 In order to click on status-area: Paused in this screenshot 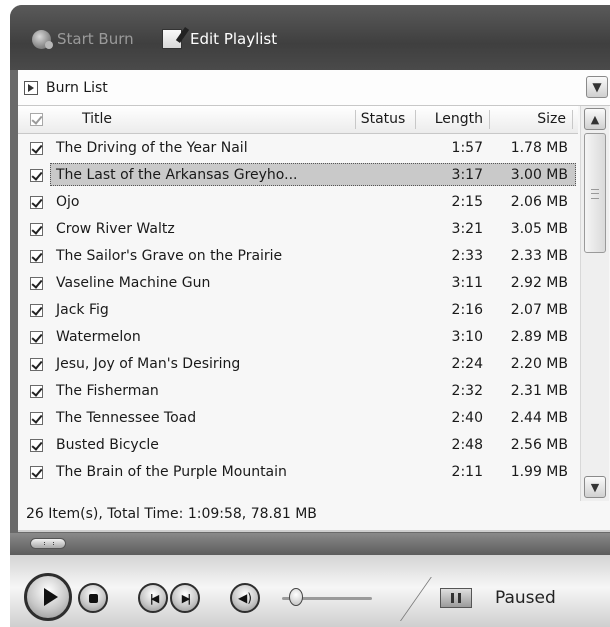, I will do `click(505, 599)`.